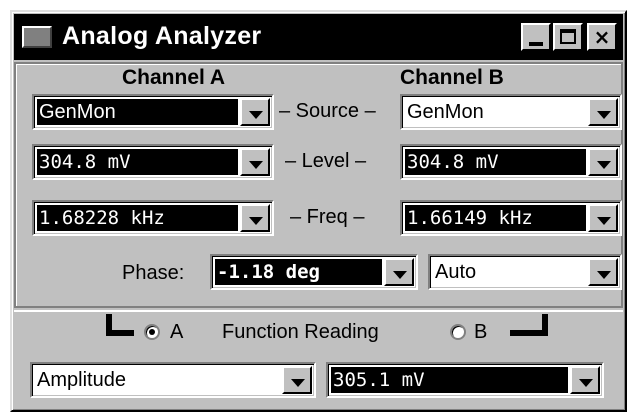 This screenshot has height=412, width=627. What do you see at coordinates (177, 332) in the screenshot?
I see `radio-a-label: A` at bounding box center [177, 332].